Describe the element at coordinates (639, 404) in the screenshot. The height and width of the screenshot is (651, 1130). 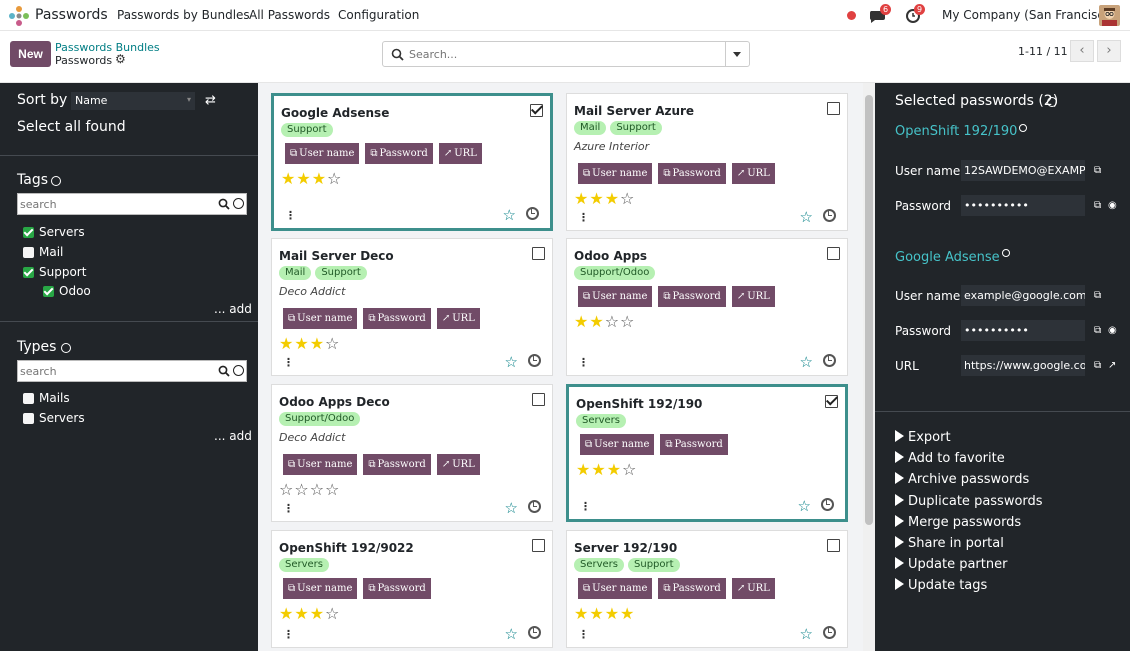
I see `card-title: OpenShift 192/190` at that location.